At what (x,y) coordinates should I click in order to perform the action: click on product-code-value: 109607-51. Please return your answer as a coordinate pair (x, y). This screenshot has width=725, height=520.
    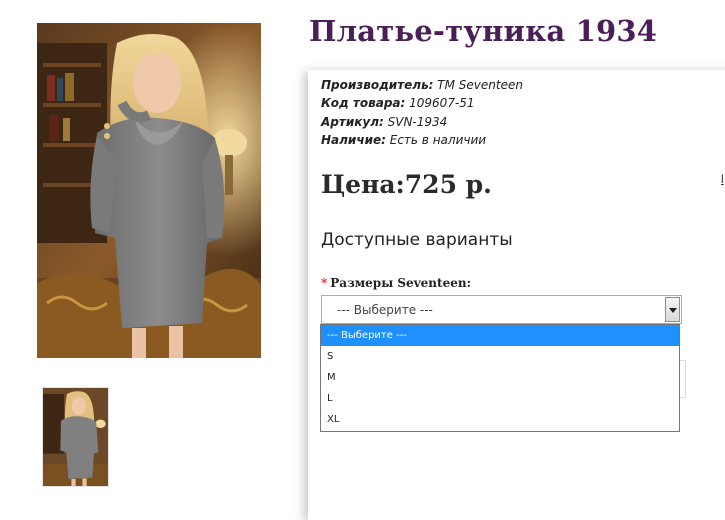
    Looking at the image, I should click on (442, 103).